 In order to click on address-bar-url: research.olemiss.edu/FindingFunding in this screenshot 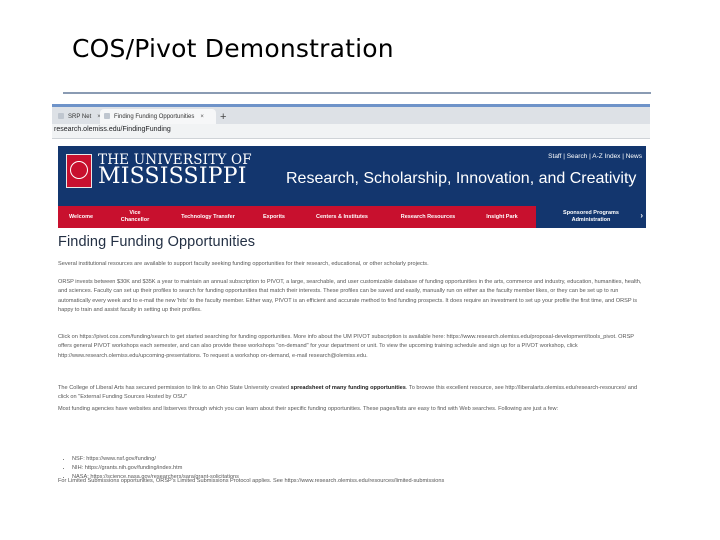, I will do `click(112, 129)`.